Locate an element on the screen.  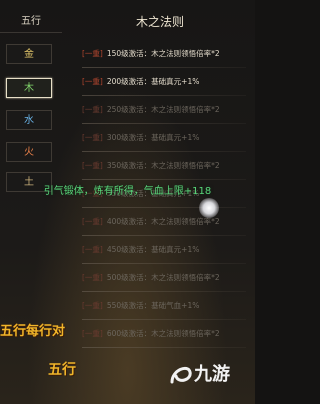
law-row: [一重] 150级激活：木之法则领悟倍率*2 is located at coordinates (168, 54).